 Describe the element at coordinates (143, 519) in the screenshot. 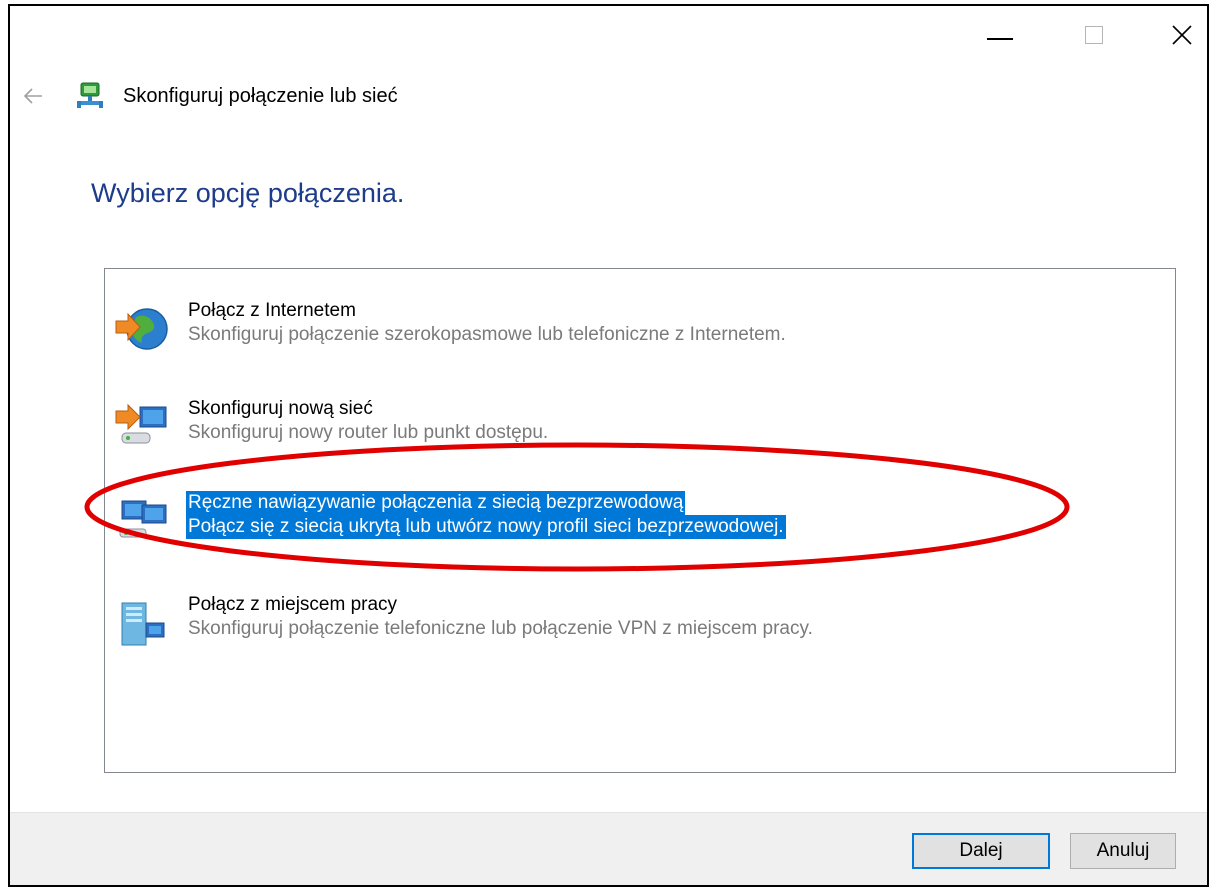

I see `wireless-network-icon` at that location.